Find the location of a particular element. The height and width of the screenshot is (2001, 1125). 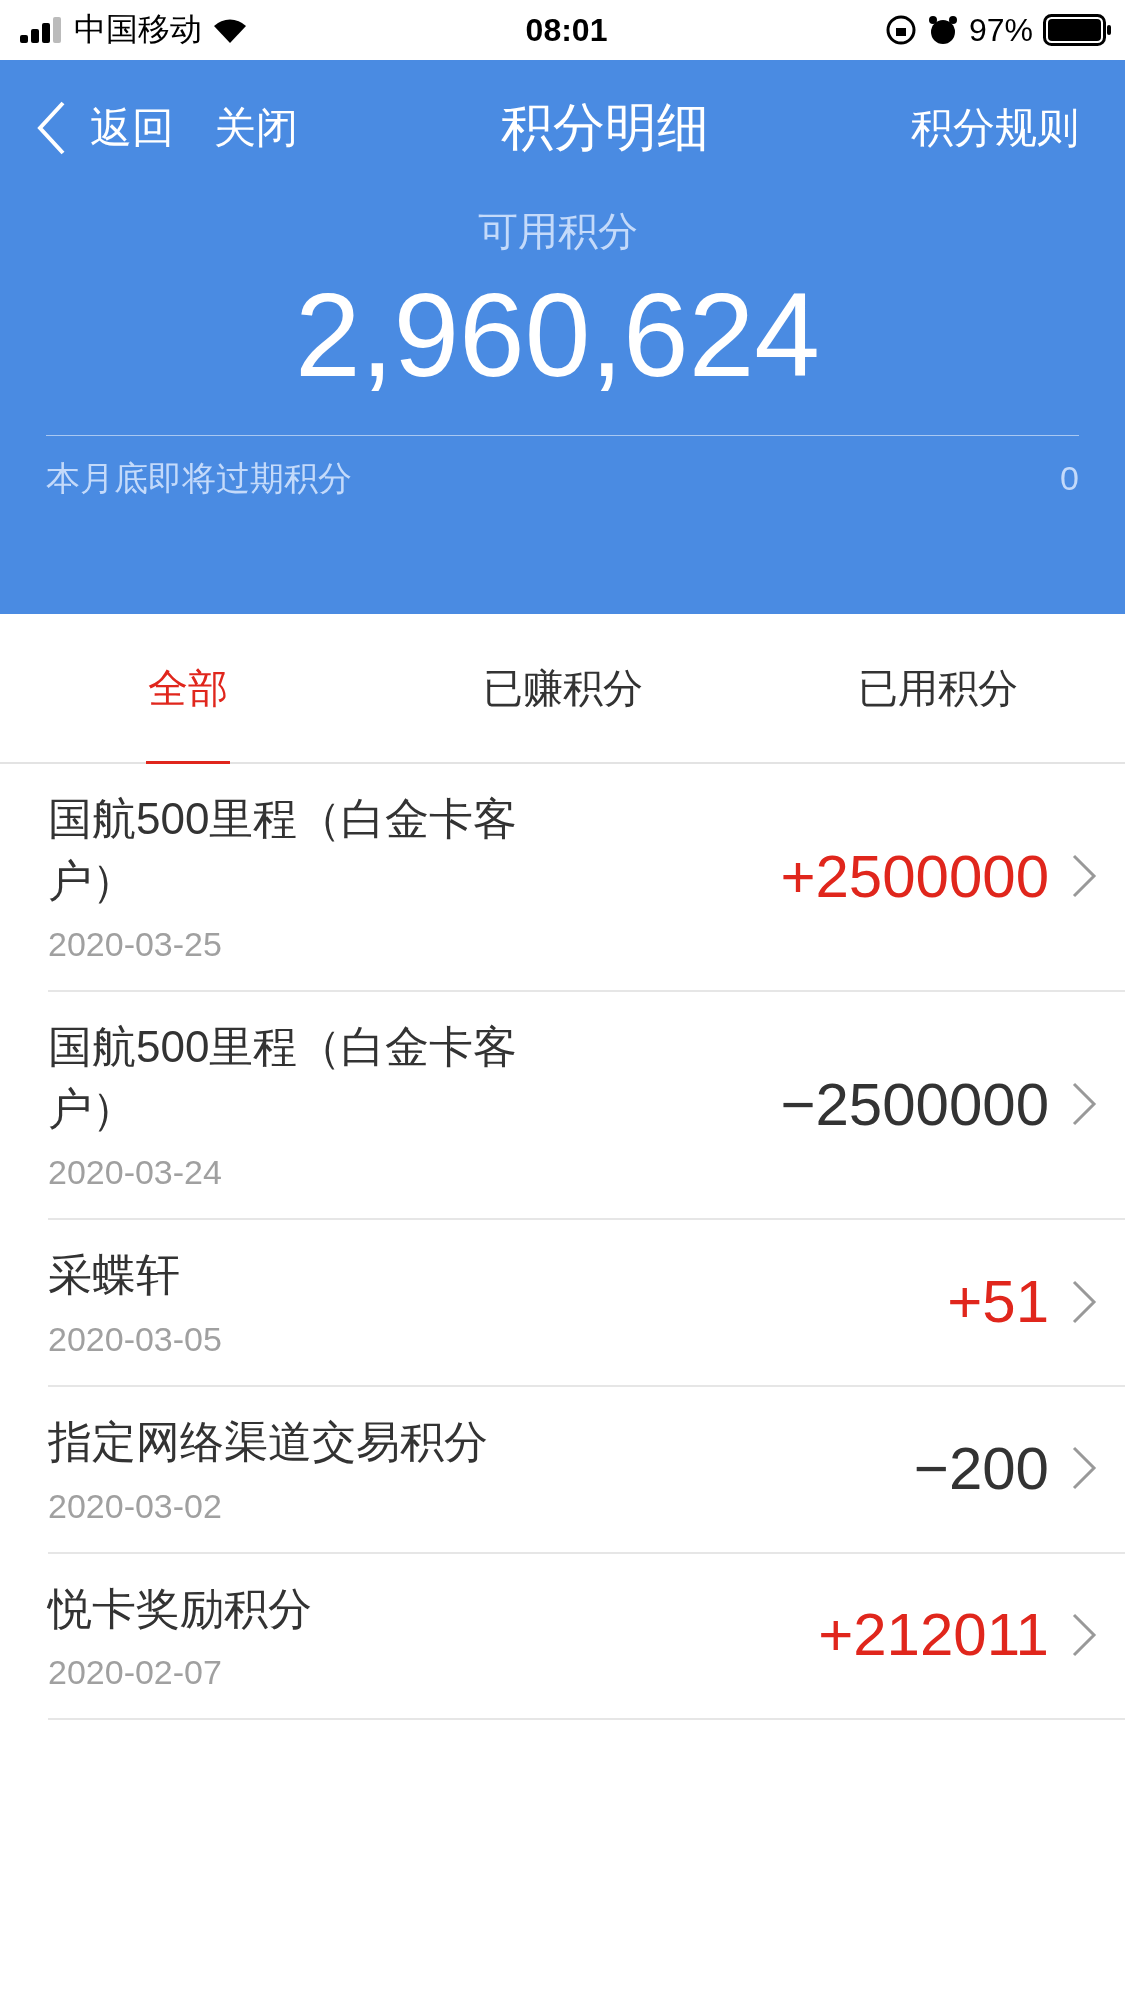

record-date: 2020-03-25 is located at coordinates (135, 945).